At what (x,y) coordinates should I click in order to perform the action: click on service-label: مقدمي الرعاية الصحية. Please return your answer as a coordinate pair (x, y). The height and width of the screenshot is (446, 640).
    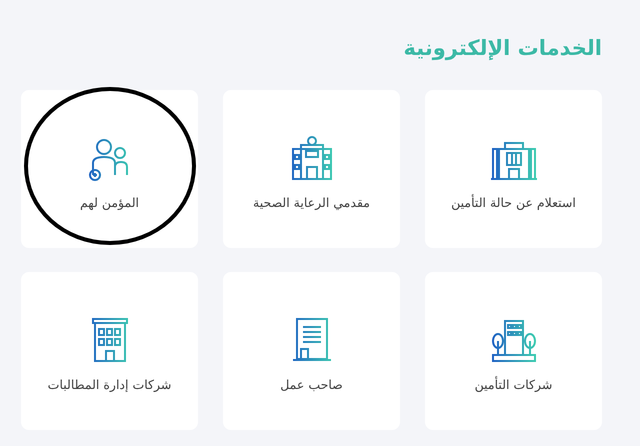
    Looking at the image, I should click on (311, 202).